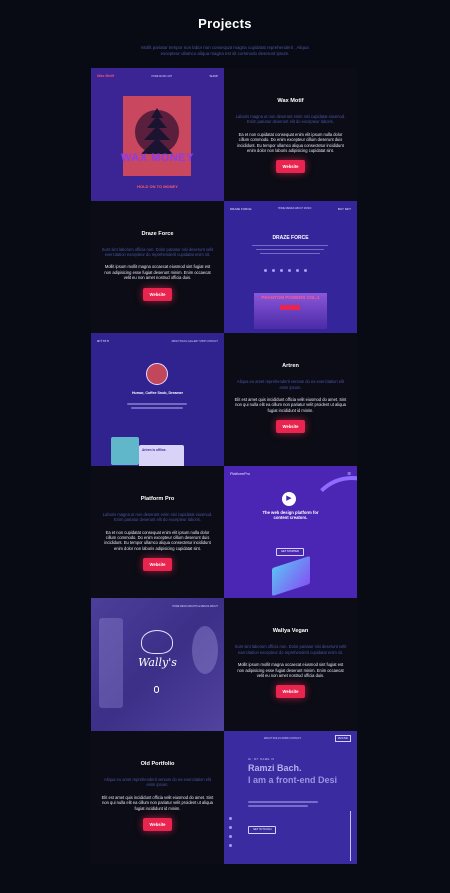 This screenshot has width=450, height=893. What do you see at coordinates (157, 664) in the screenshot?
I see `project-screenshot-wallya-vegan: HOME RESTAURANTS & MENUS ABOUT Wally's` at bounding box center [157, 664].